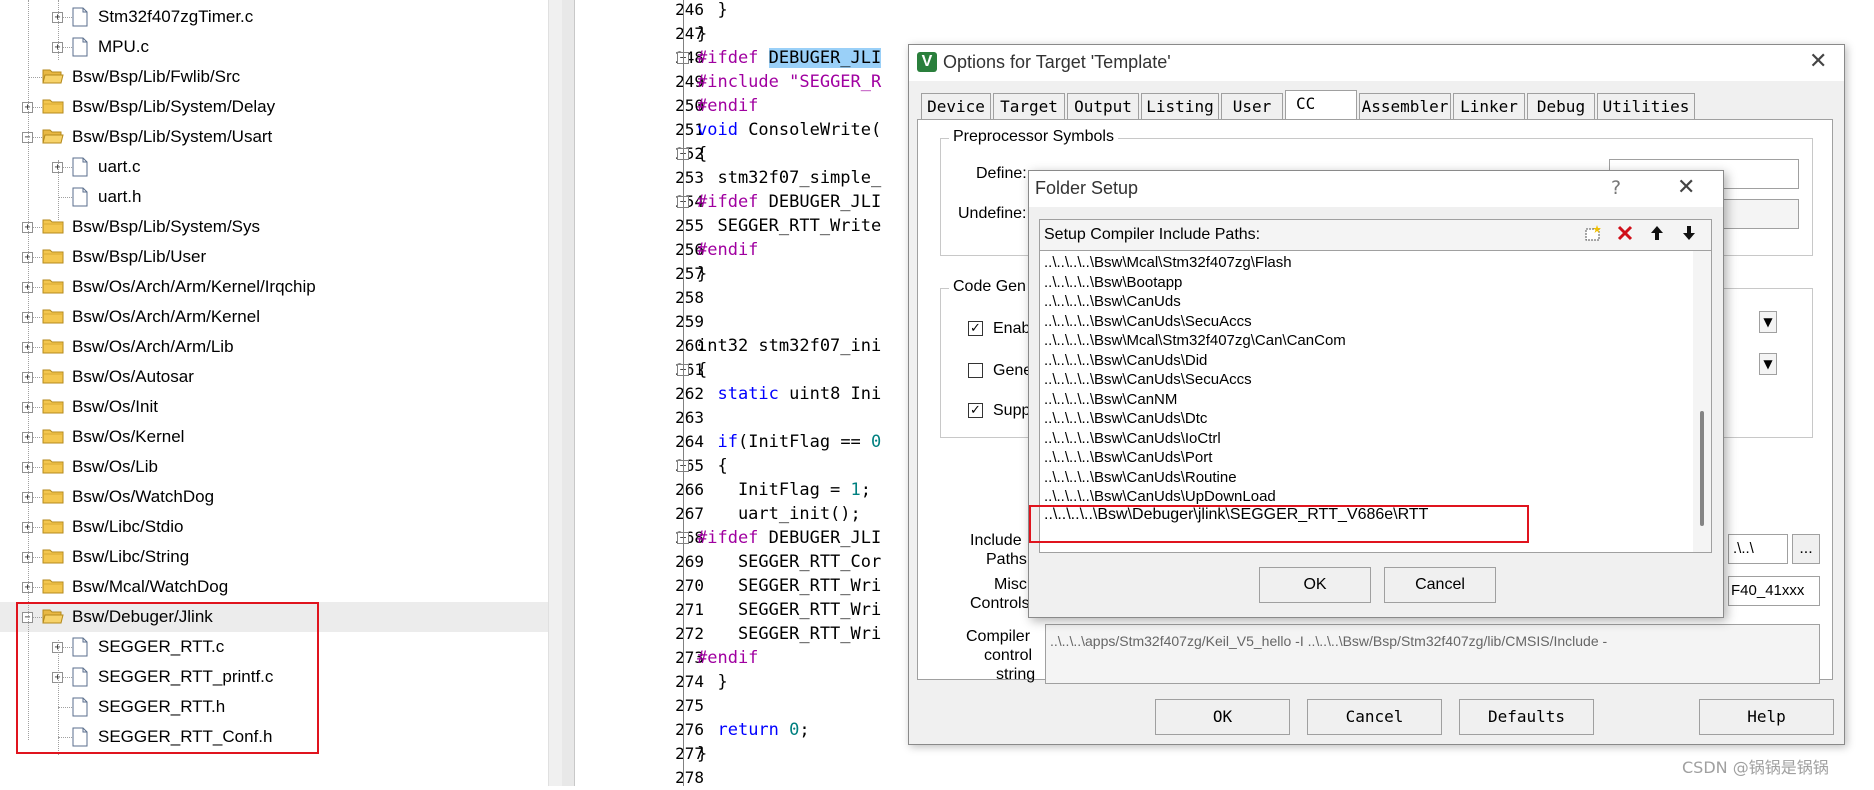 The width and height of the screenshot is (1874, 790). Describe the element at coordinates (274, 287) in the screenshot. I see `tree-folder-item: + Bsw/Os/Arch/Arm/Kernel/Irqchip` at that location.